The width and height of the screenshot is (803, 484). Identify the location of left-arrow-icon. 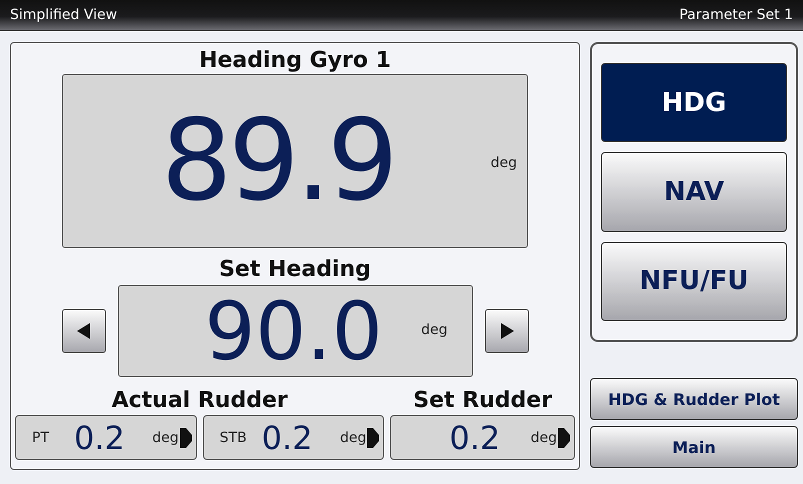
(83, 331).